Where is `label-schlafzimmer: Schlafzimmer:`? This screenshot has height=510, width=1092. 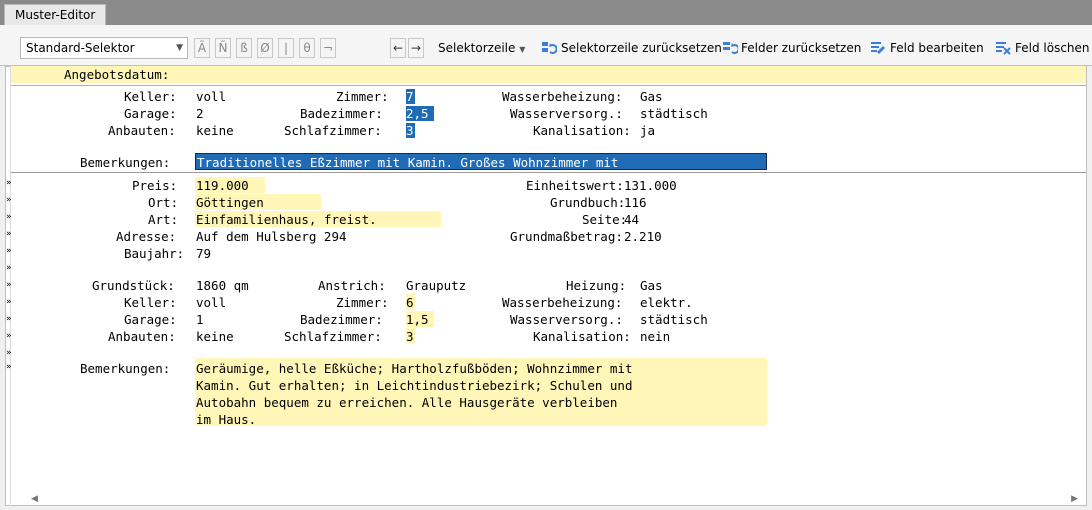 label-schlafzimmer: Schlafzimmer: is located at coordinates (333, 130).